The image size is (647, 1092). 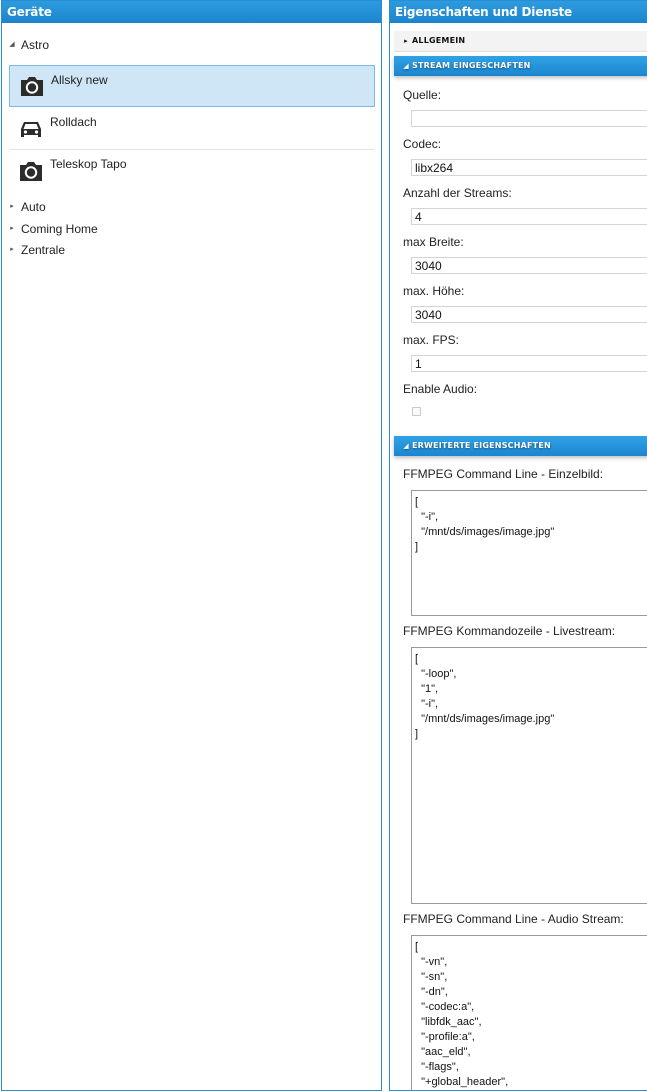 What do you see at coordinates (31, 129) in the screenshot?
I see `car-icon` at bounding box center [31, 129].